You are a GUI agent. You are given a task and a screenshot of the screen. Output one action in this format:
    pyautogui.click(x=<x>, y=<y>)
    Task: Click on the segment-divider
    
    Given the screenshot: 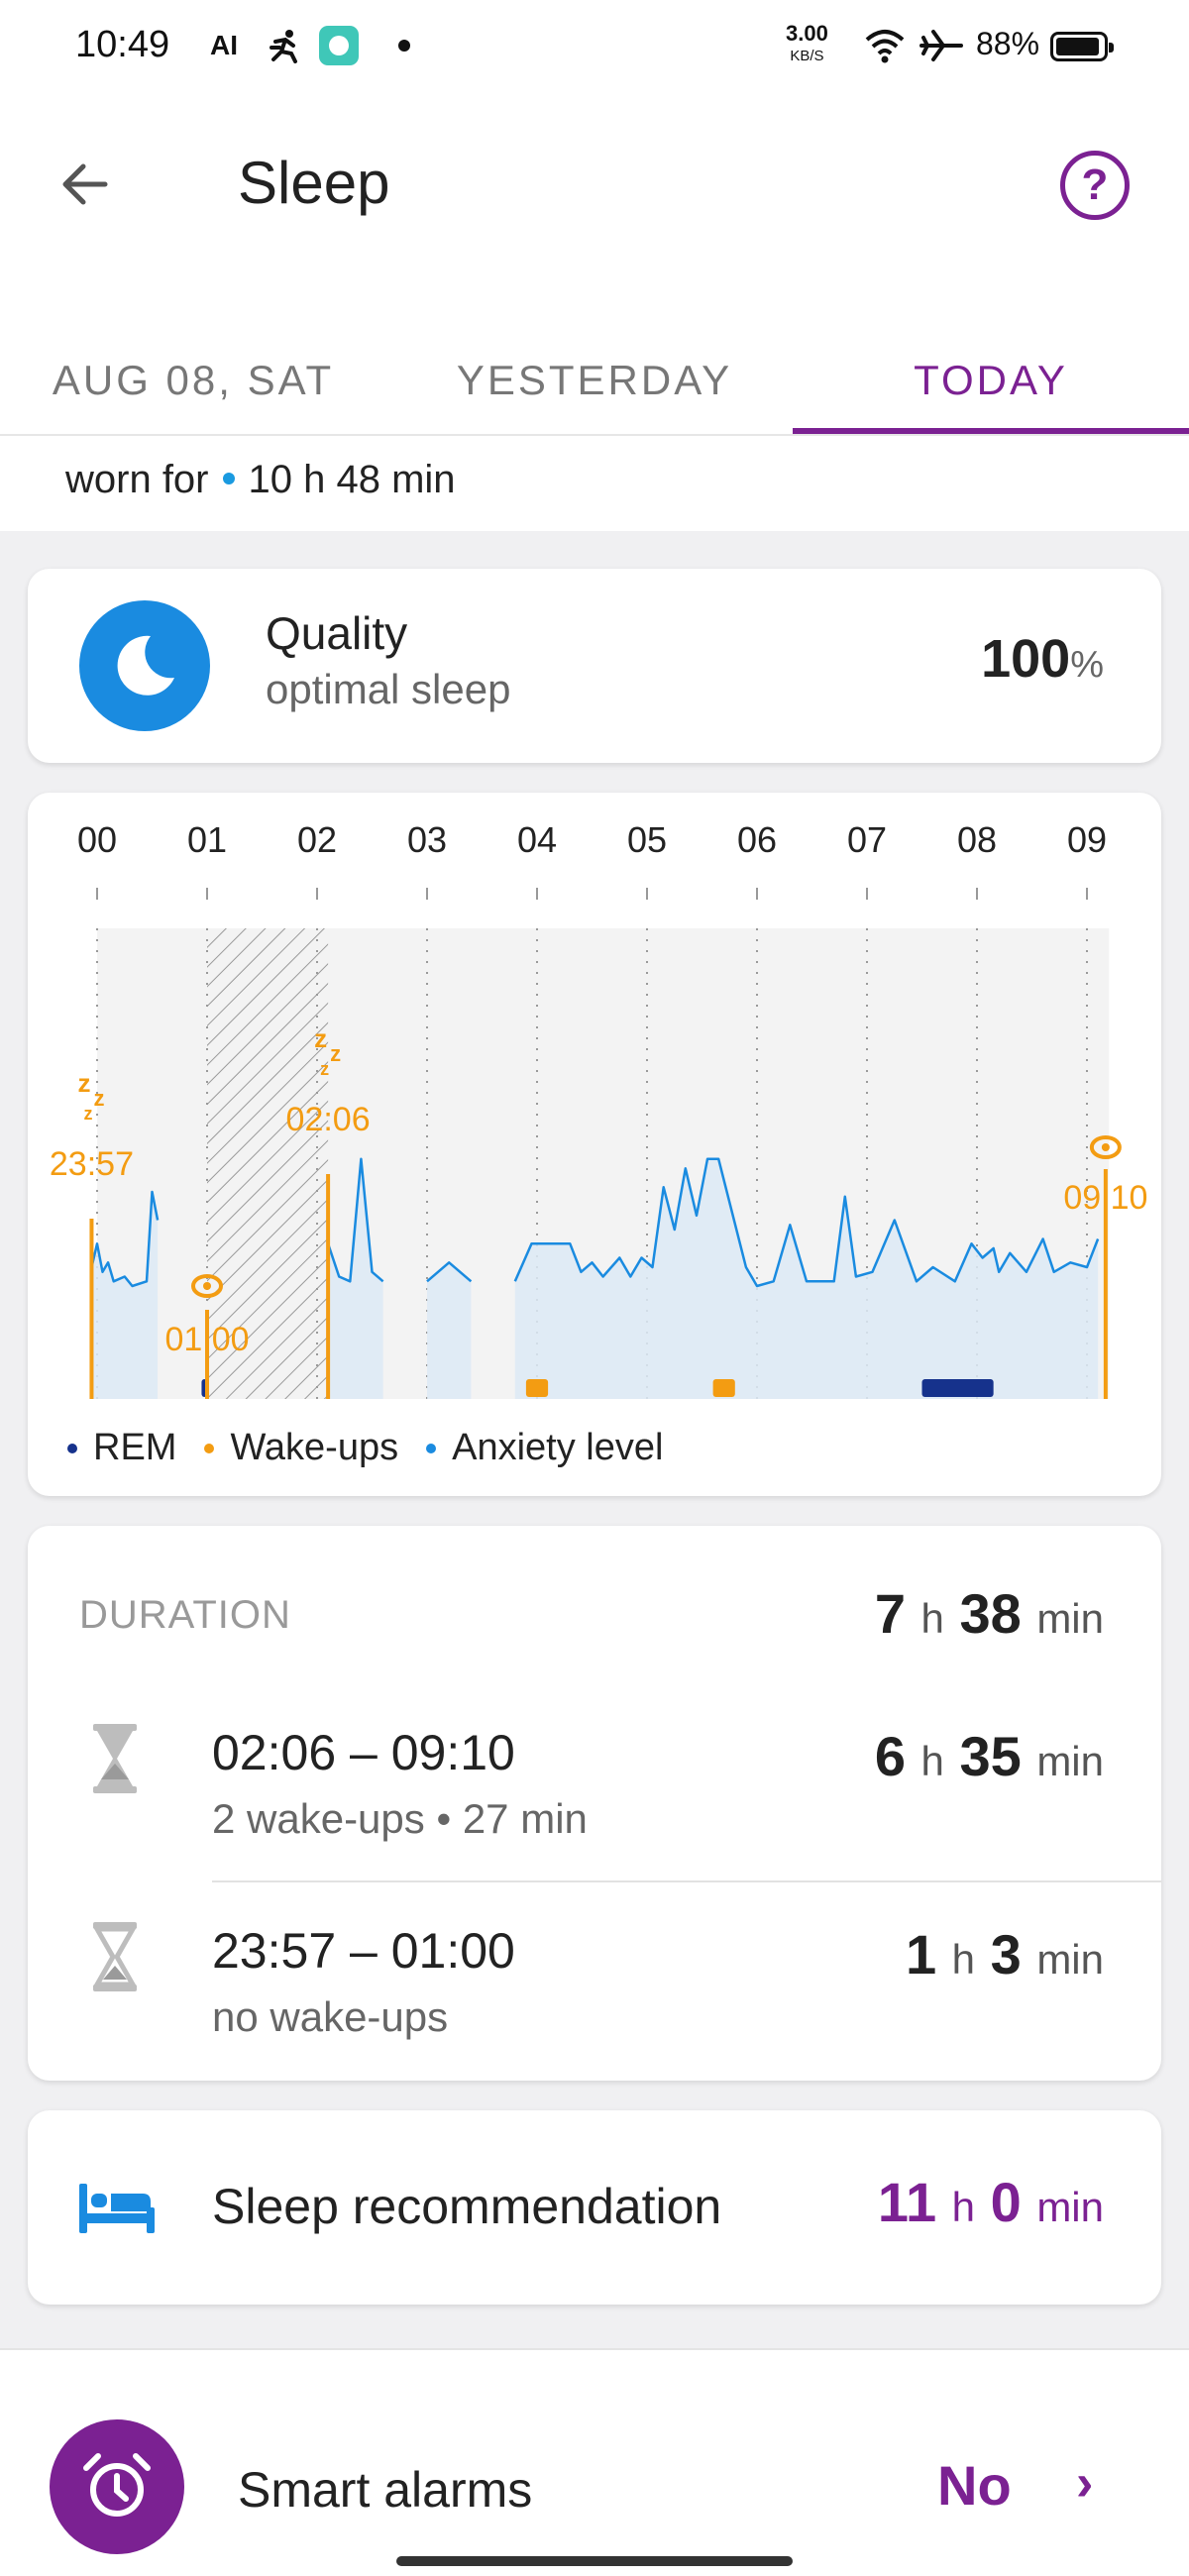 What is the action you would take?
    pyautogui.click(x=687, y=1881)
    